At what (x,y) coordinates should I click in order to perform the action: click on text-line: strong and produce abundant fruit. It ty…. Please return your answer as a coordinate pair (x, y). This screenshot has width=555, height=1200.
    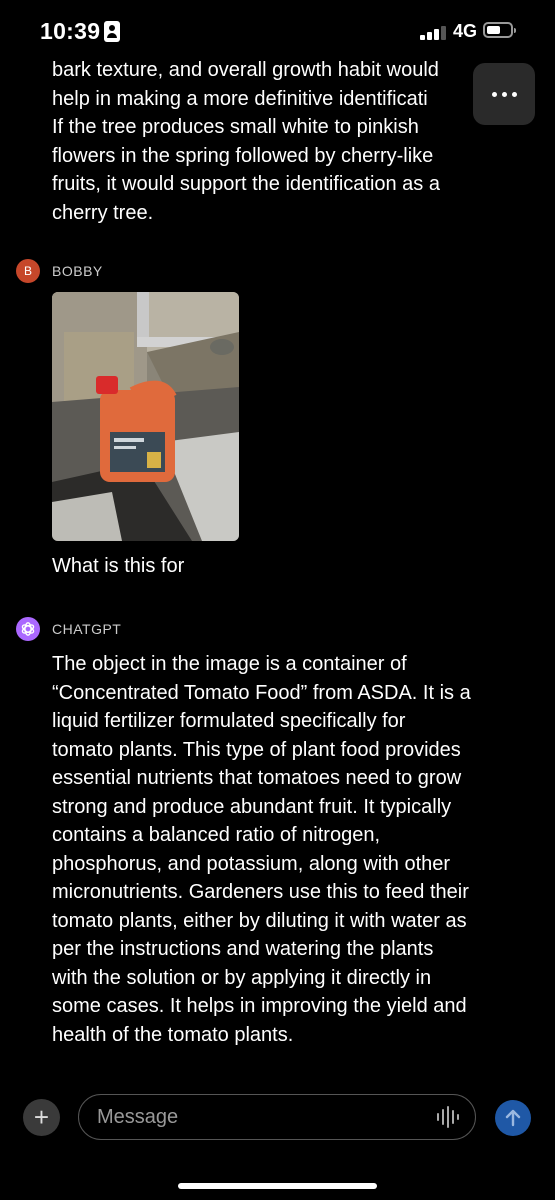
    Looking at the image, I should click on (252, 806).